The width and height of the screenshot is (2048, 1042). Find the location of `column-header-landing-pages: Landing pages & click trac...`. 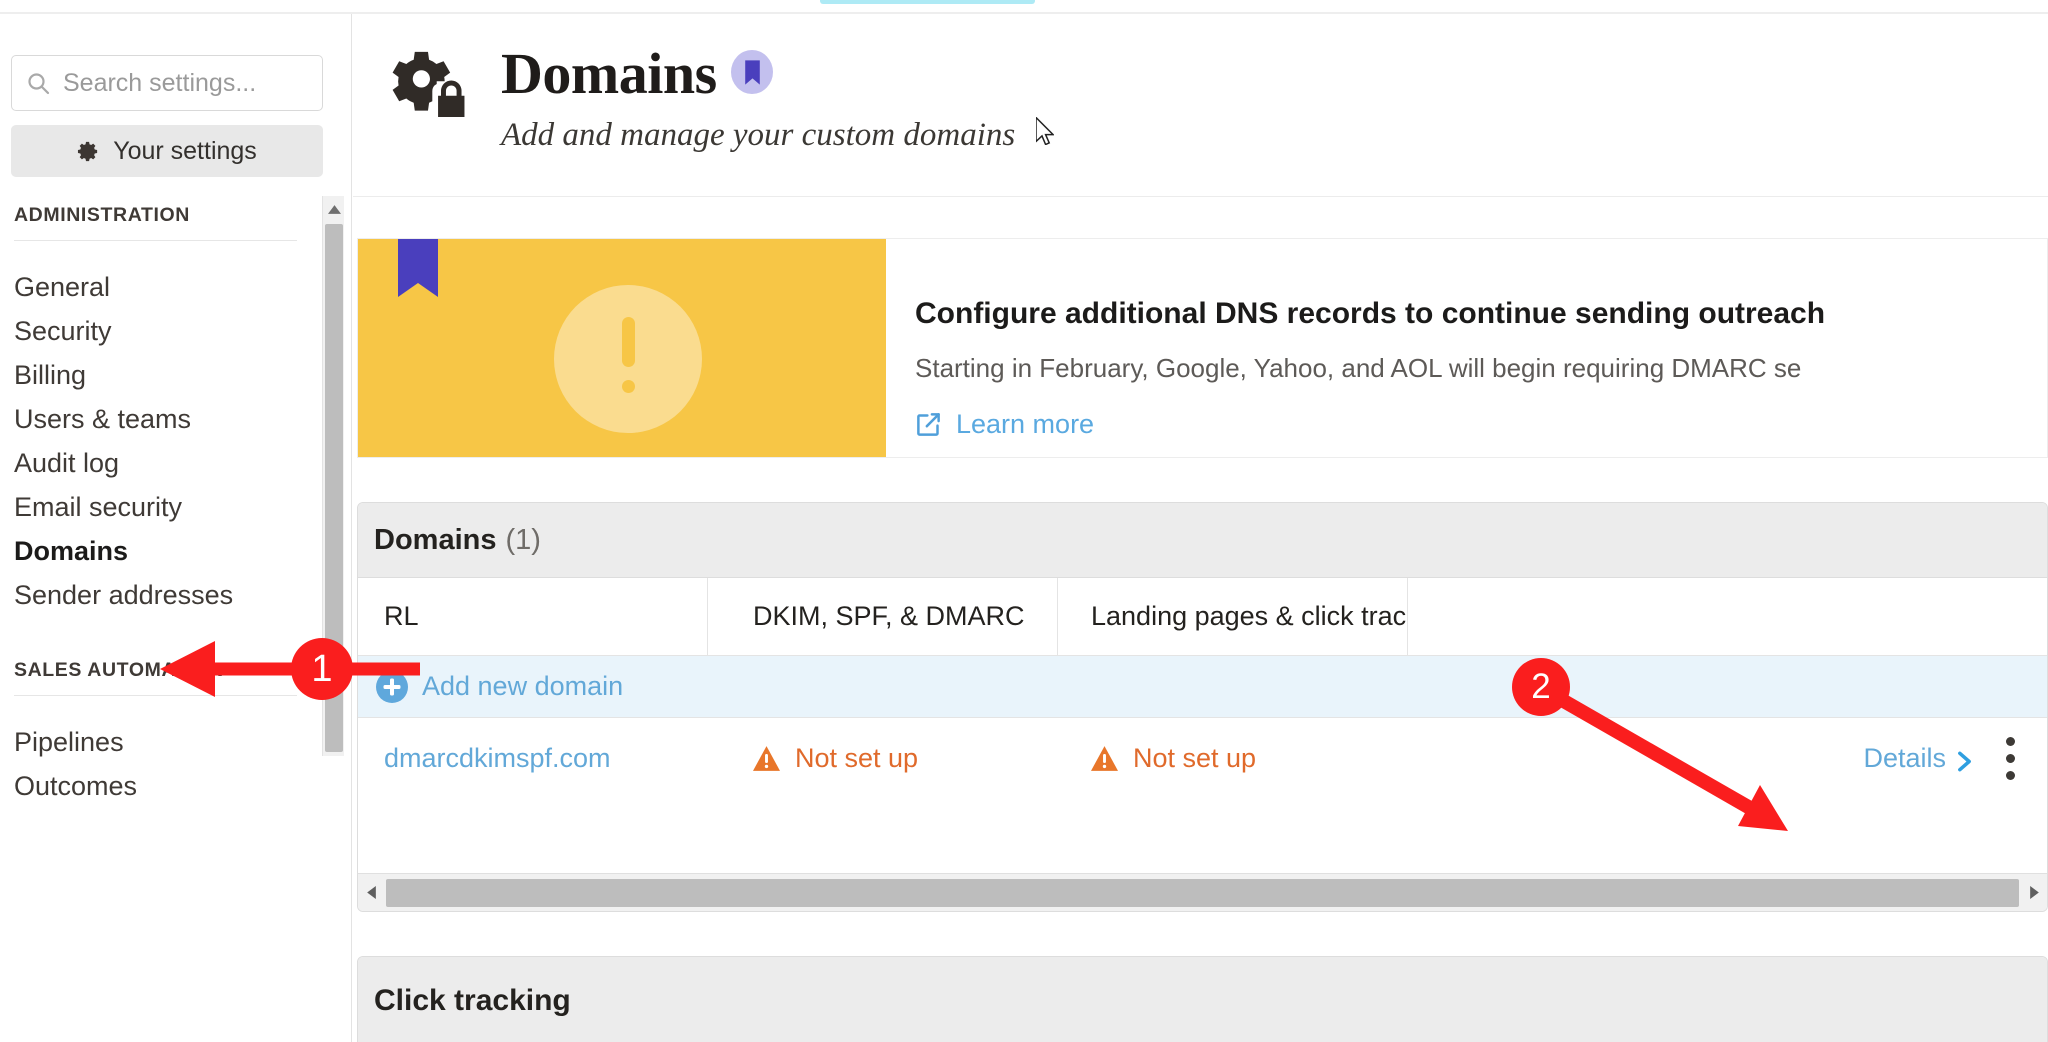

column-header-landing-pages: Landing pages & click trac... is located at coordinates (1233, 616).